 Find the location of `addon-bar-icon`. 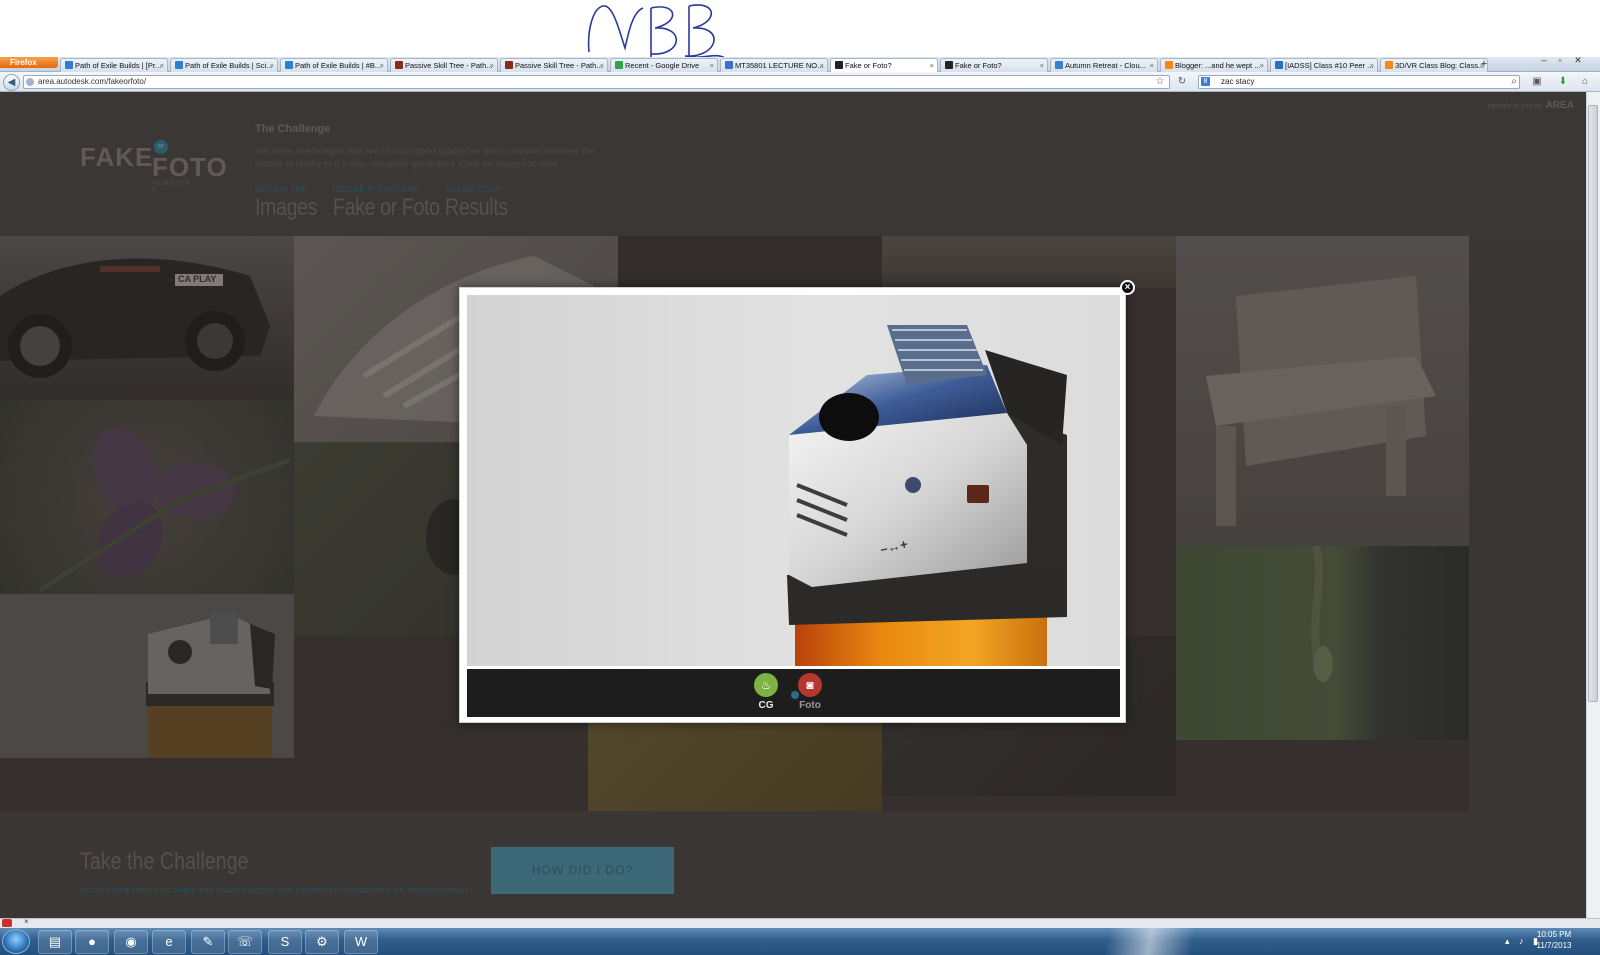

addon-bar-icon is located at coordinates (7, 923).